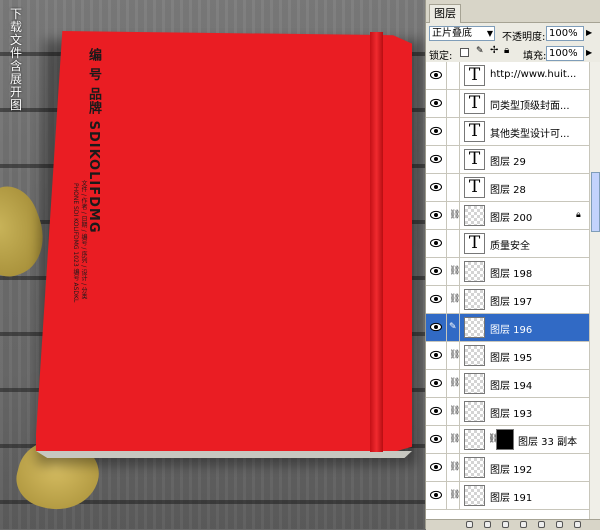 The image size is (600, 530). I want to click on lock-paint-icon: ✎, so click(480, 51).